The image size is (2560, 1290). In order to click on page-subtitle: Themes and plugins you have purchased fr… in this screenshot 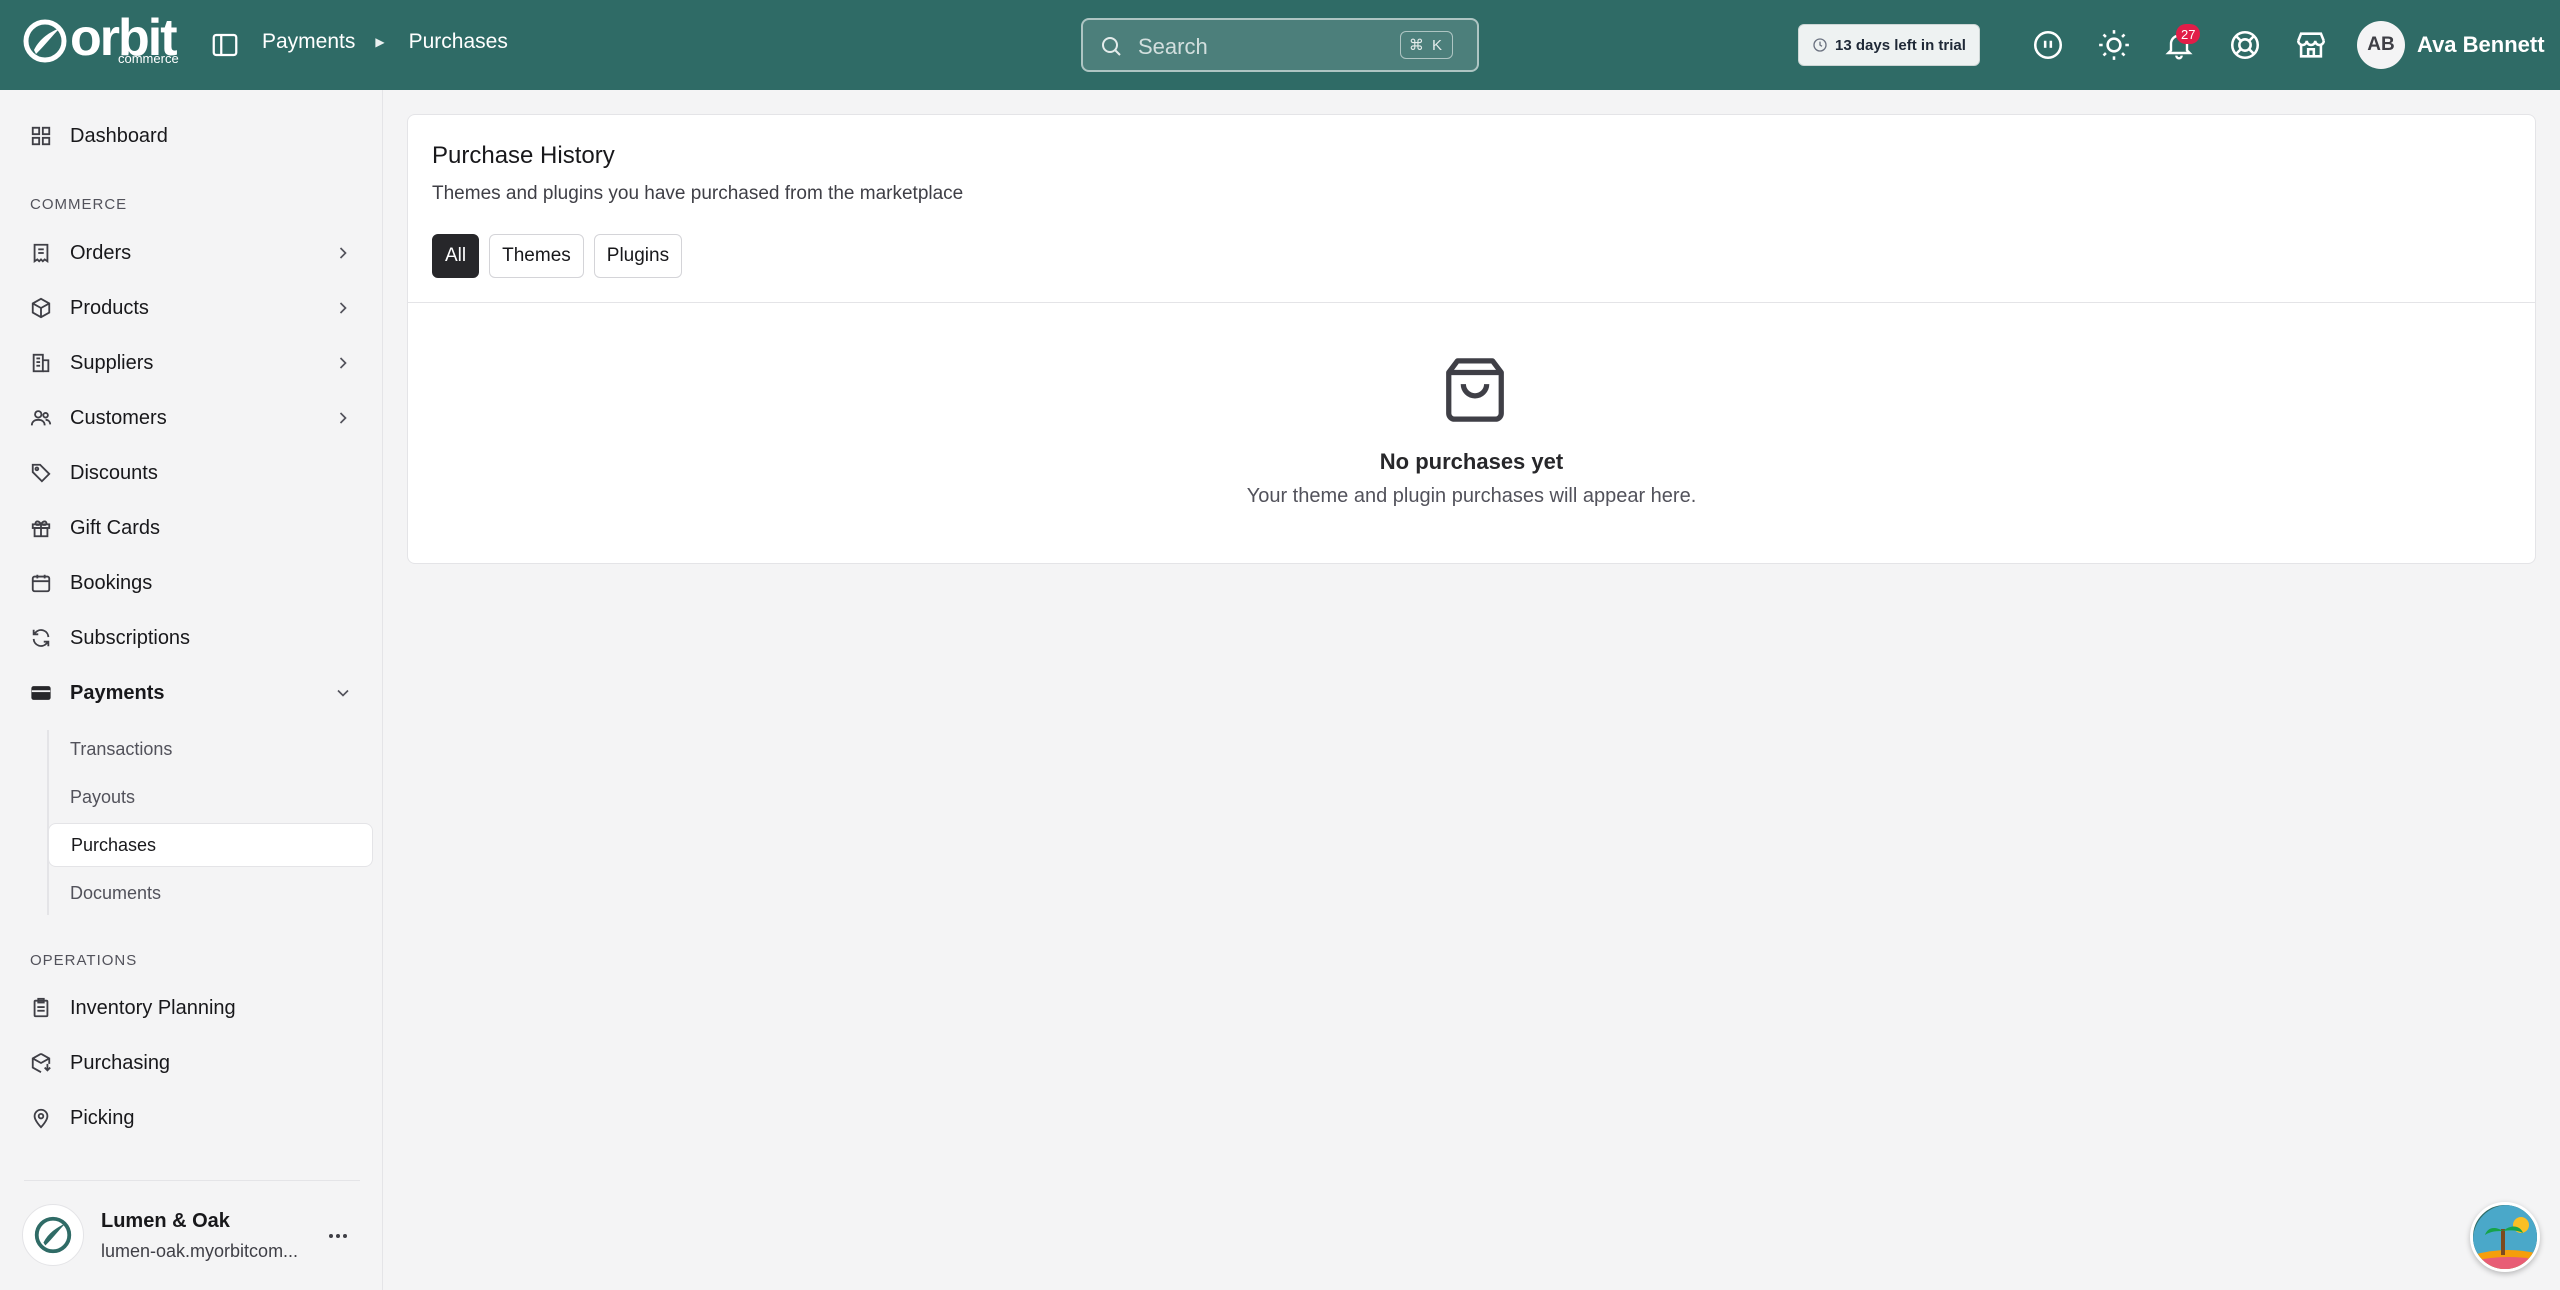, I will do `click(698, 193)`.